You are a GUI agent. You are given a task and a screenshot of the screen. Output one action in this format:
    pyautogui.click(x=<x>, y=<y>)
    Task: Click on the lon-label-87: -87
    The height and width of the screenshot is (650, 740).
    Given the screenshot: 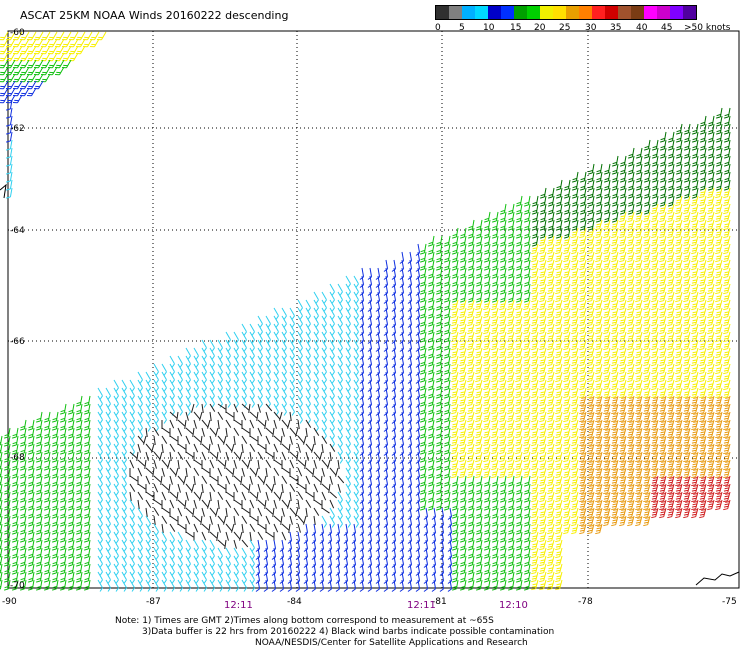 What is the action you would take?
    pyautogui.click(x=153, y=602)
    